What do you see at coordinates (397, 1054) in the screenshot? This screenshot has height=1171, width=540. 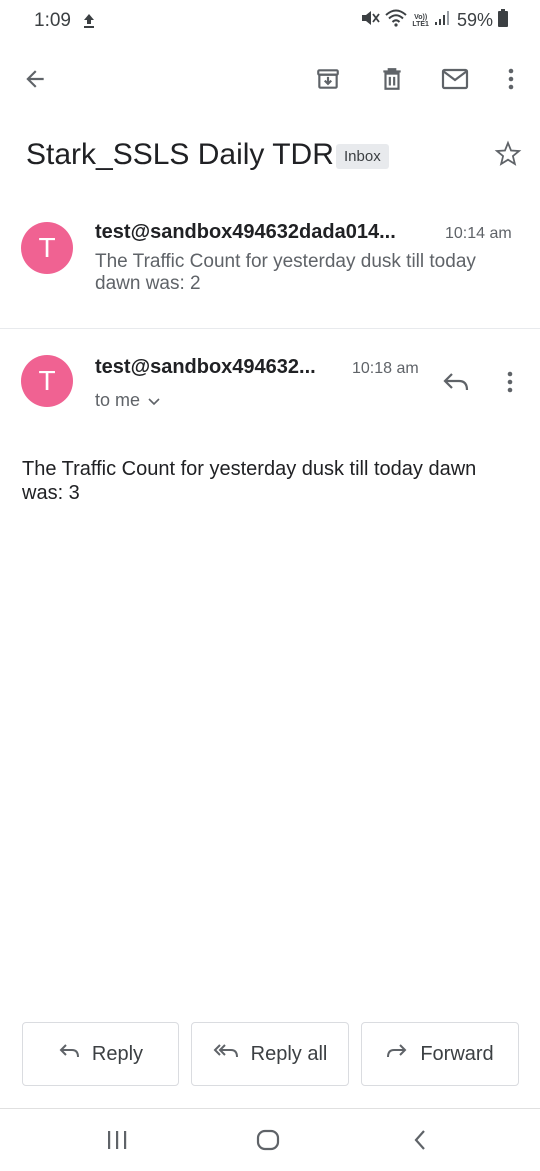 I see `forward-icon` at bounding box center [397, 1054].